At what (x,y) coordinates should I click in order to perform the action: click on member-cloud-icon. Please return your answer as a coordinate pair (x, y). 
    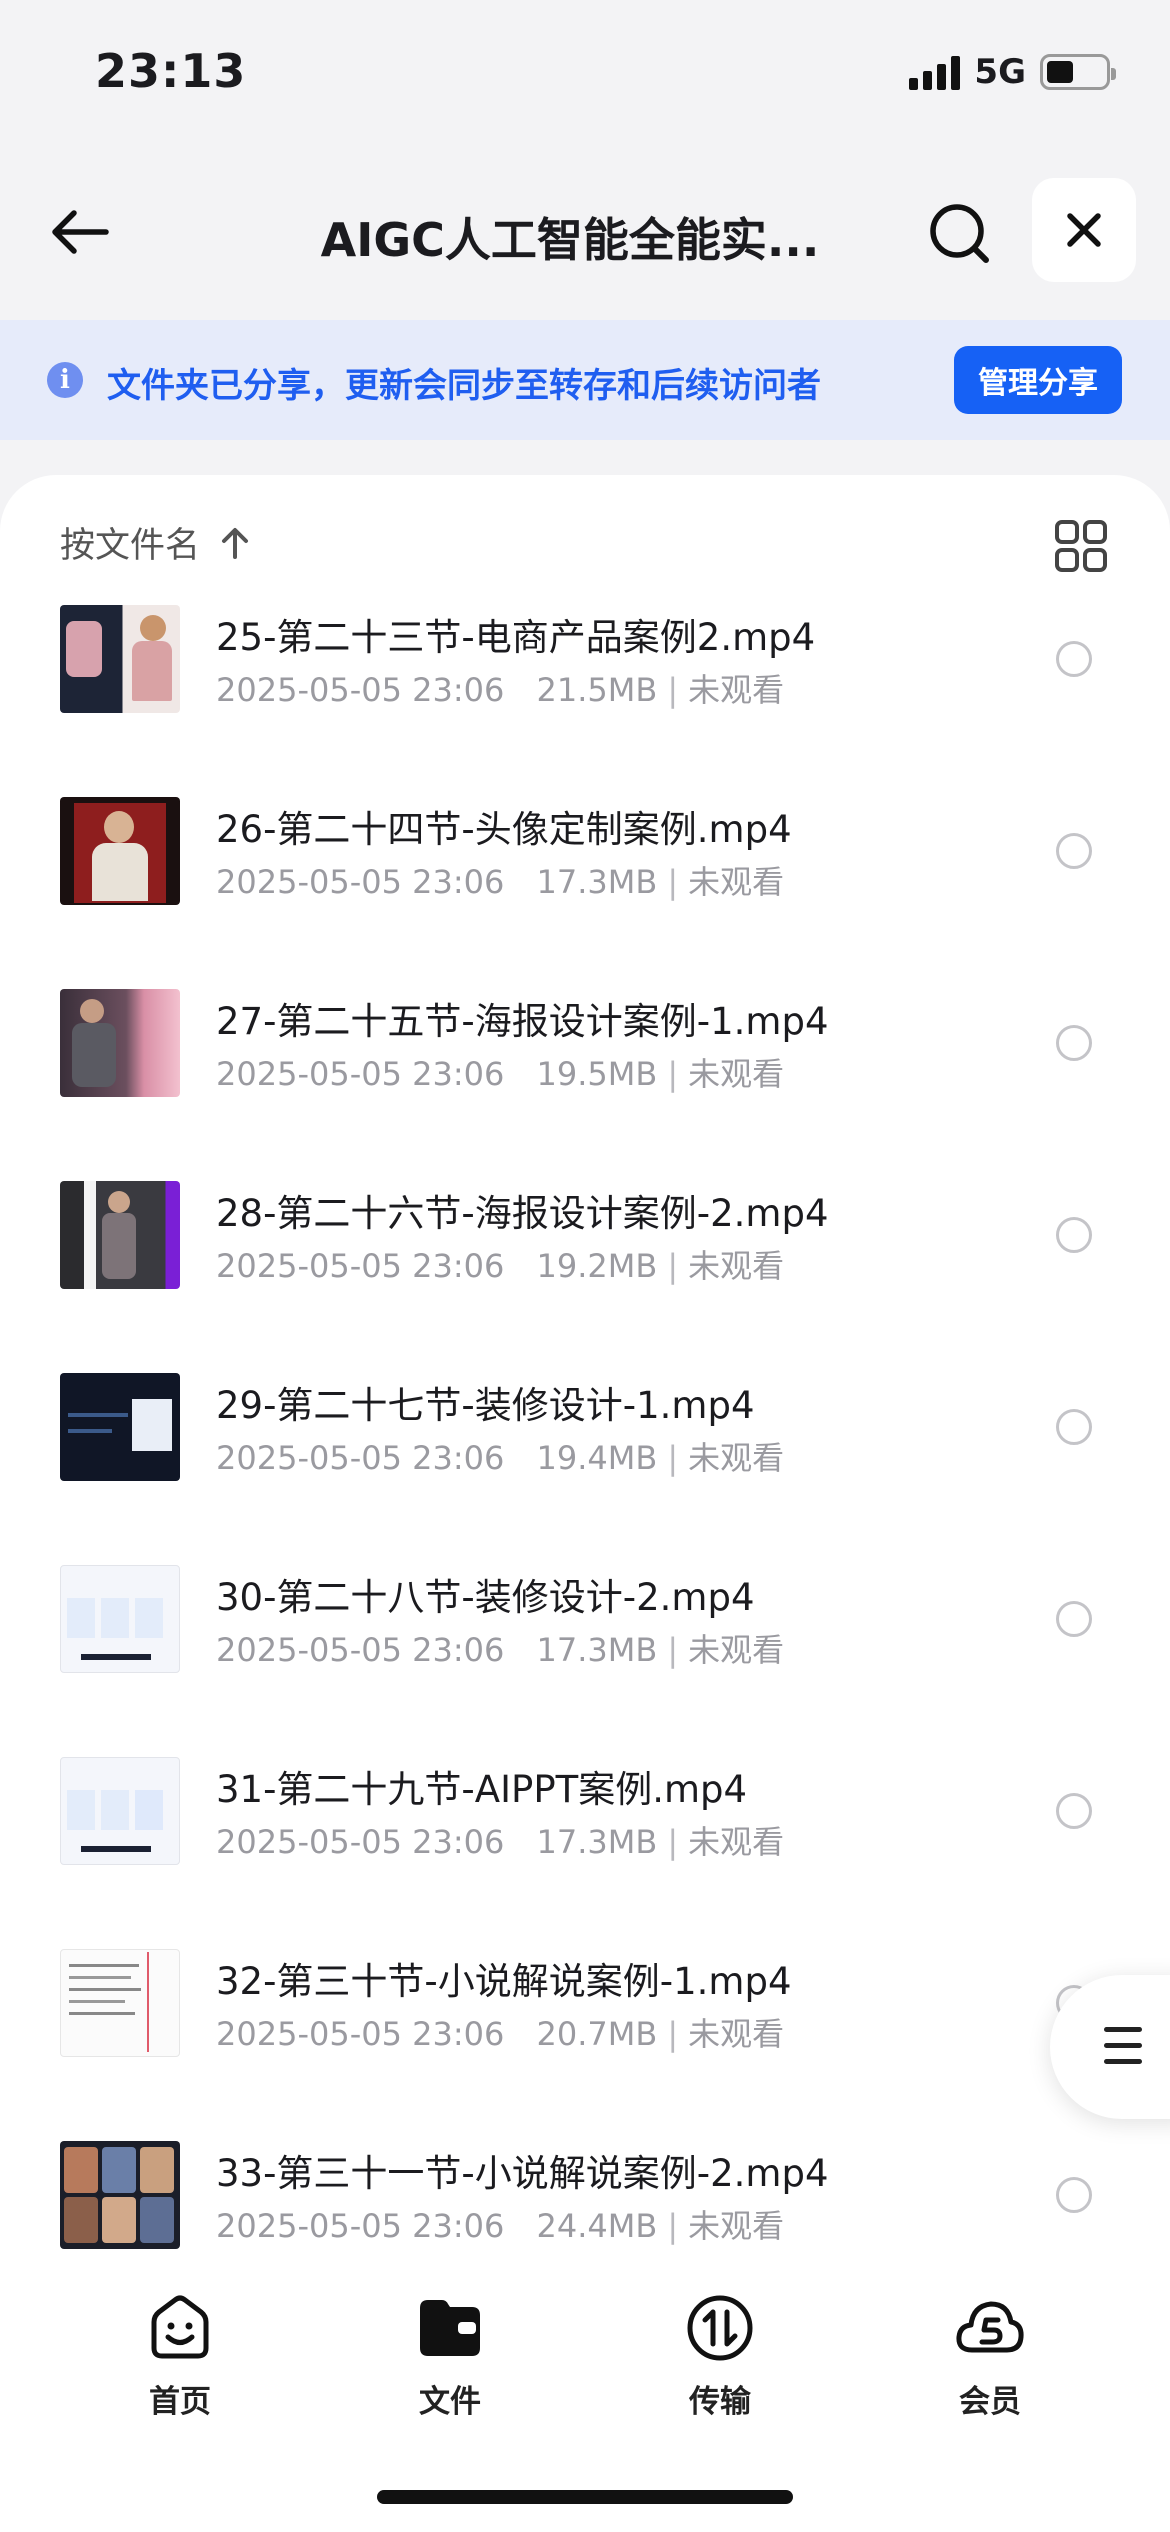
    Looking at the image, I should click on (990, 2327).